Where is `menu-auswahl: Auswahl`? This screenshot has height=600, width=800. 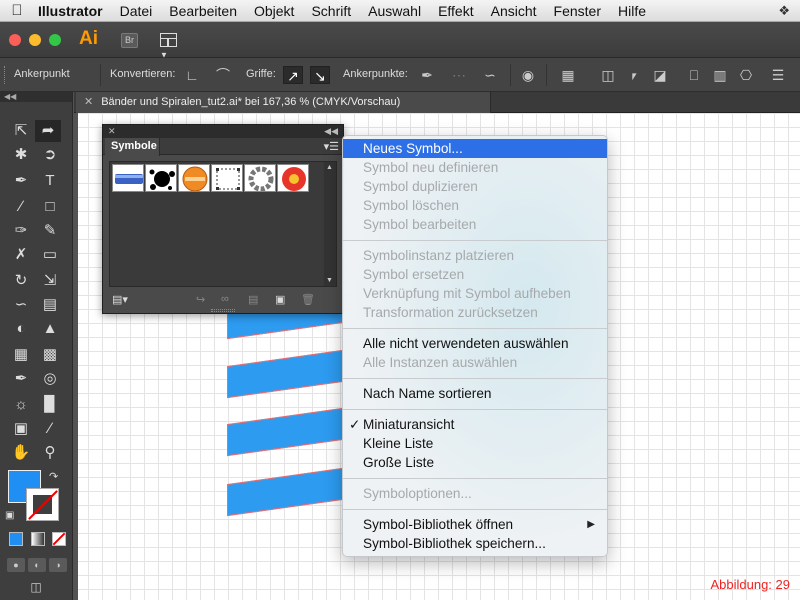
menu-auswahl: Auswahl is located at coordinates (395, 11).